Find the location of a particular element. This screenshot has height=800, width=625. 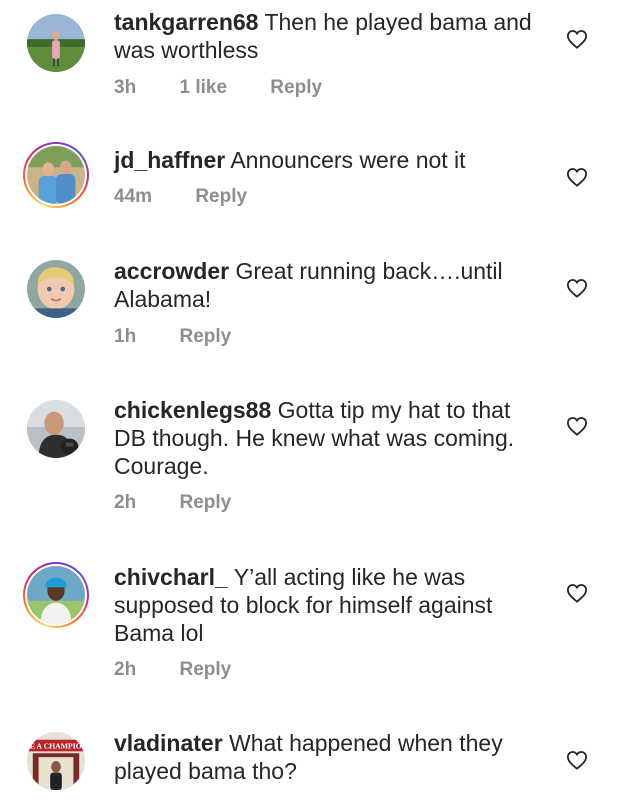

comment-username: chickenlegs88 is located at coordinates (192, 410).